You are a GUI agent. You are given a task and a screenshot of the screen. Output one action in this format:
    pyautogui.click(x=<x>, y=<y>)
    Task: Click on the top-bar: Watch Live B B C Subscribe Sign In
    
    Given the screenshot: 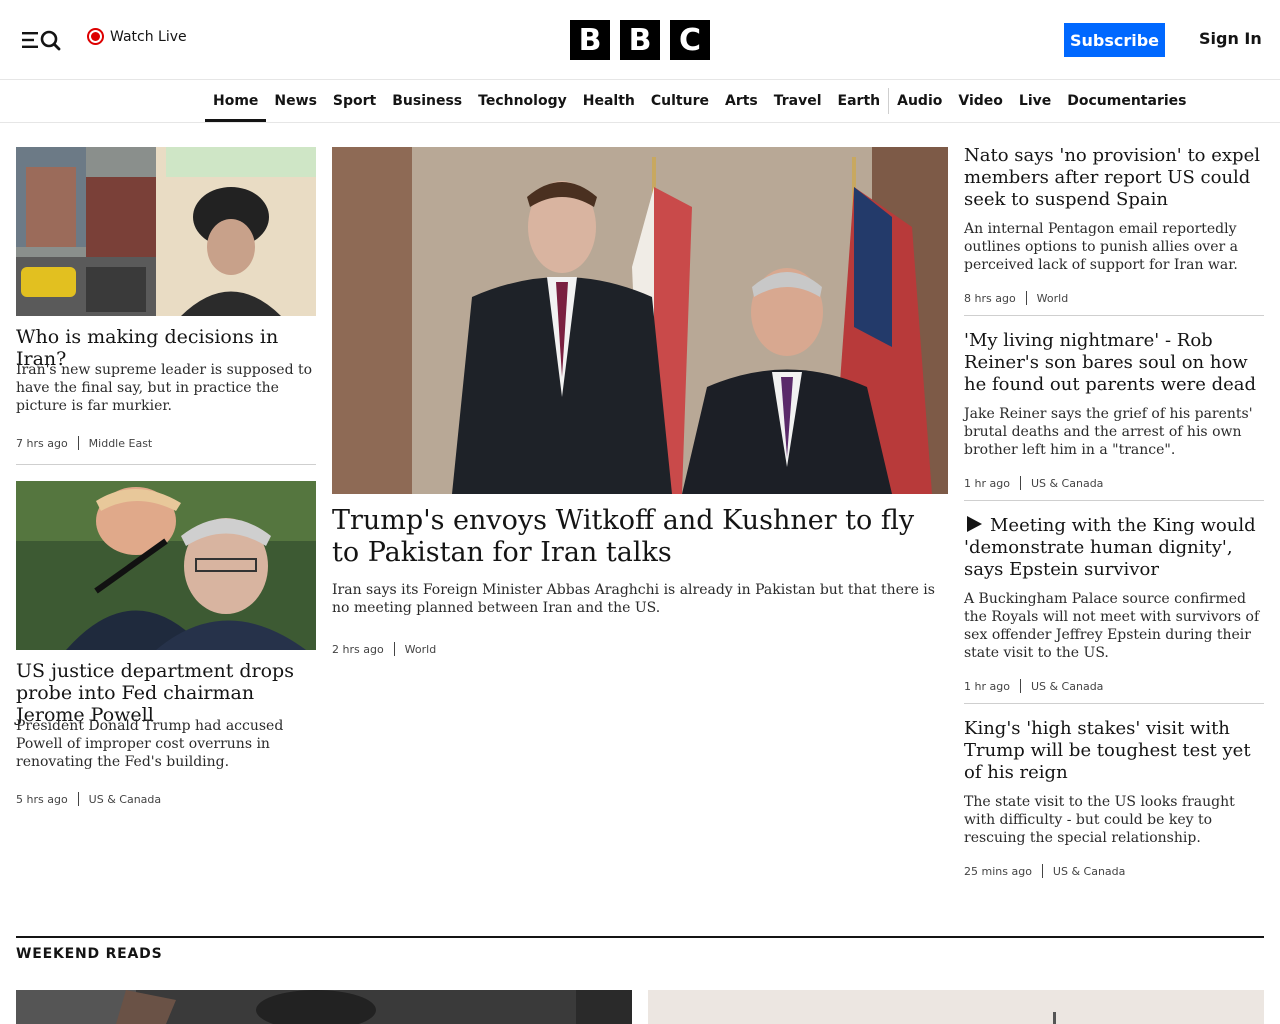 What is the action you would take?
    pyautogui.click(x=640, y=40)
    